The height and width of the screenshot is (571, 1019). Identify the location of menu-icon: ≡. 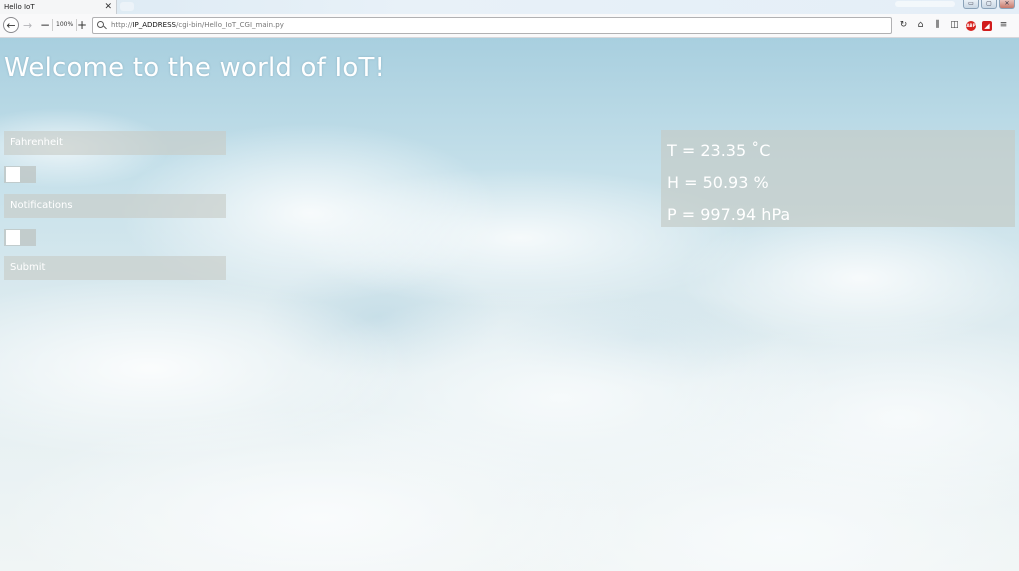
(1003, 25).